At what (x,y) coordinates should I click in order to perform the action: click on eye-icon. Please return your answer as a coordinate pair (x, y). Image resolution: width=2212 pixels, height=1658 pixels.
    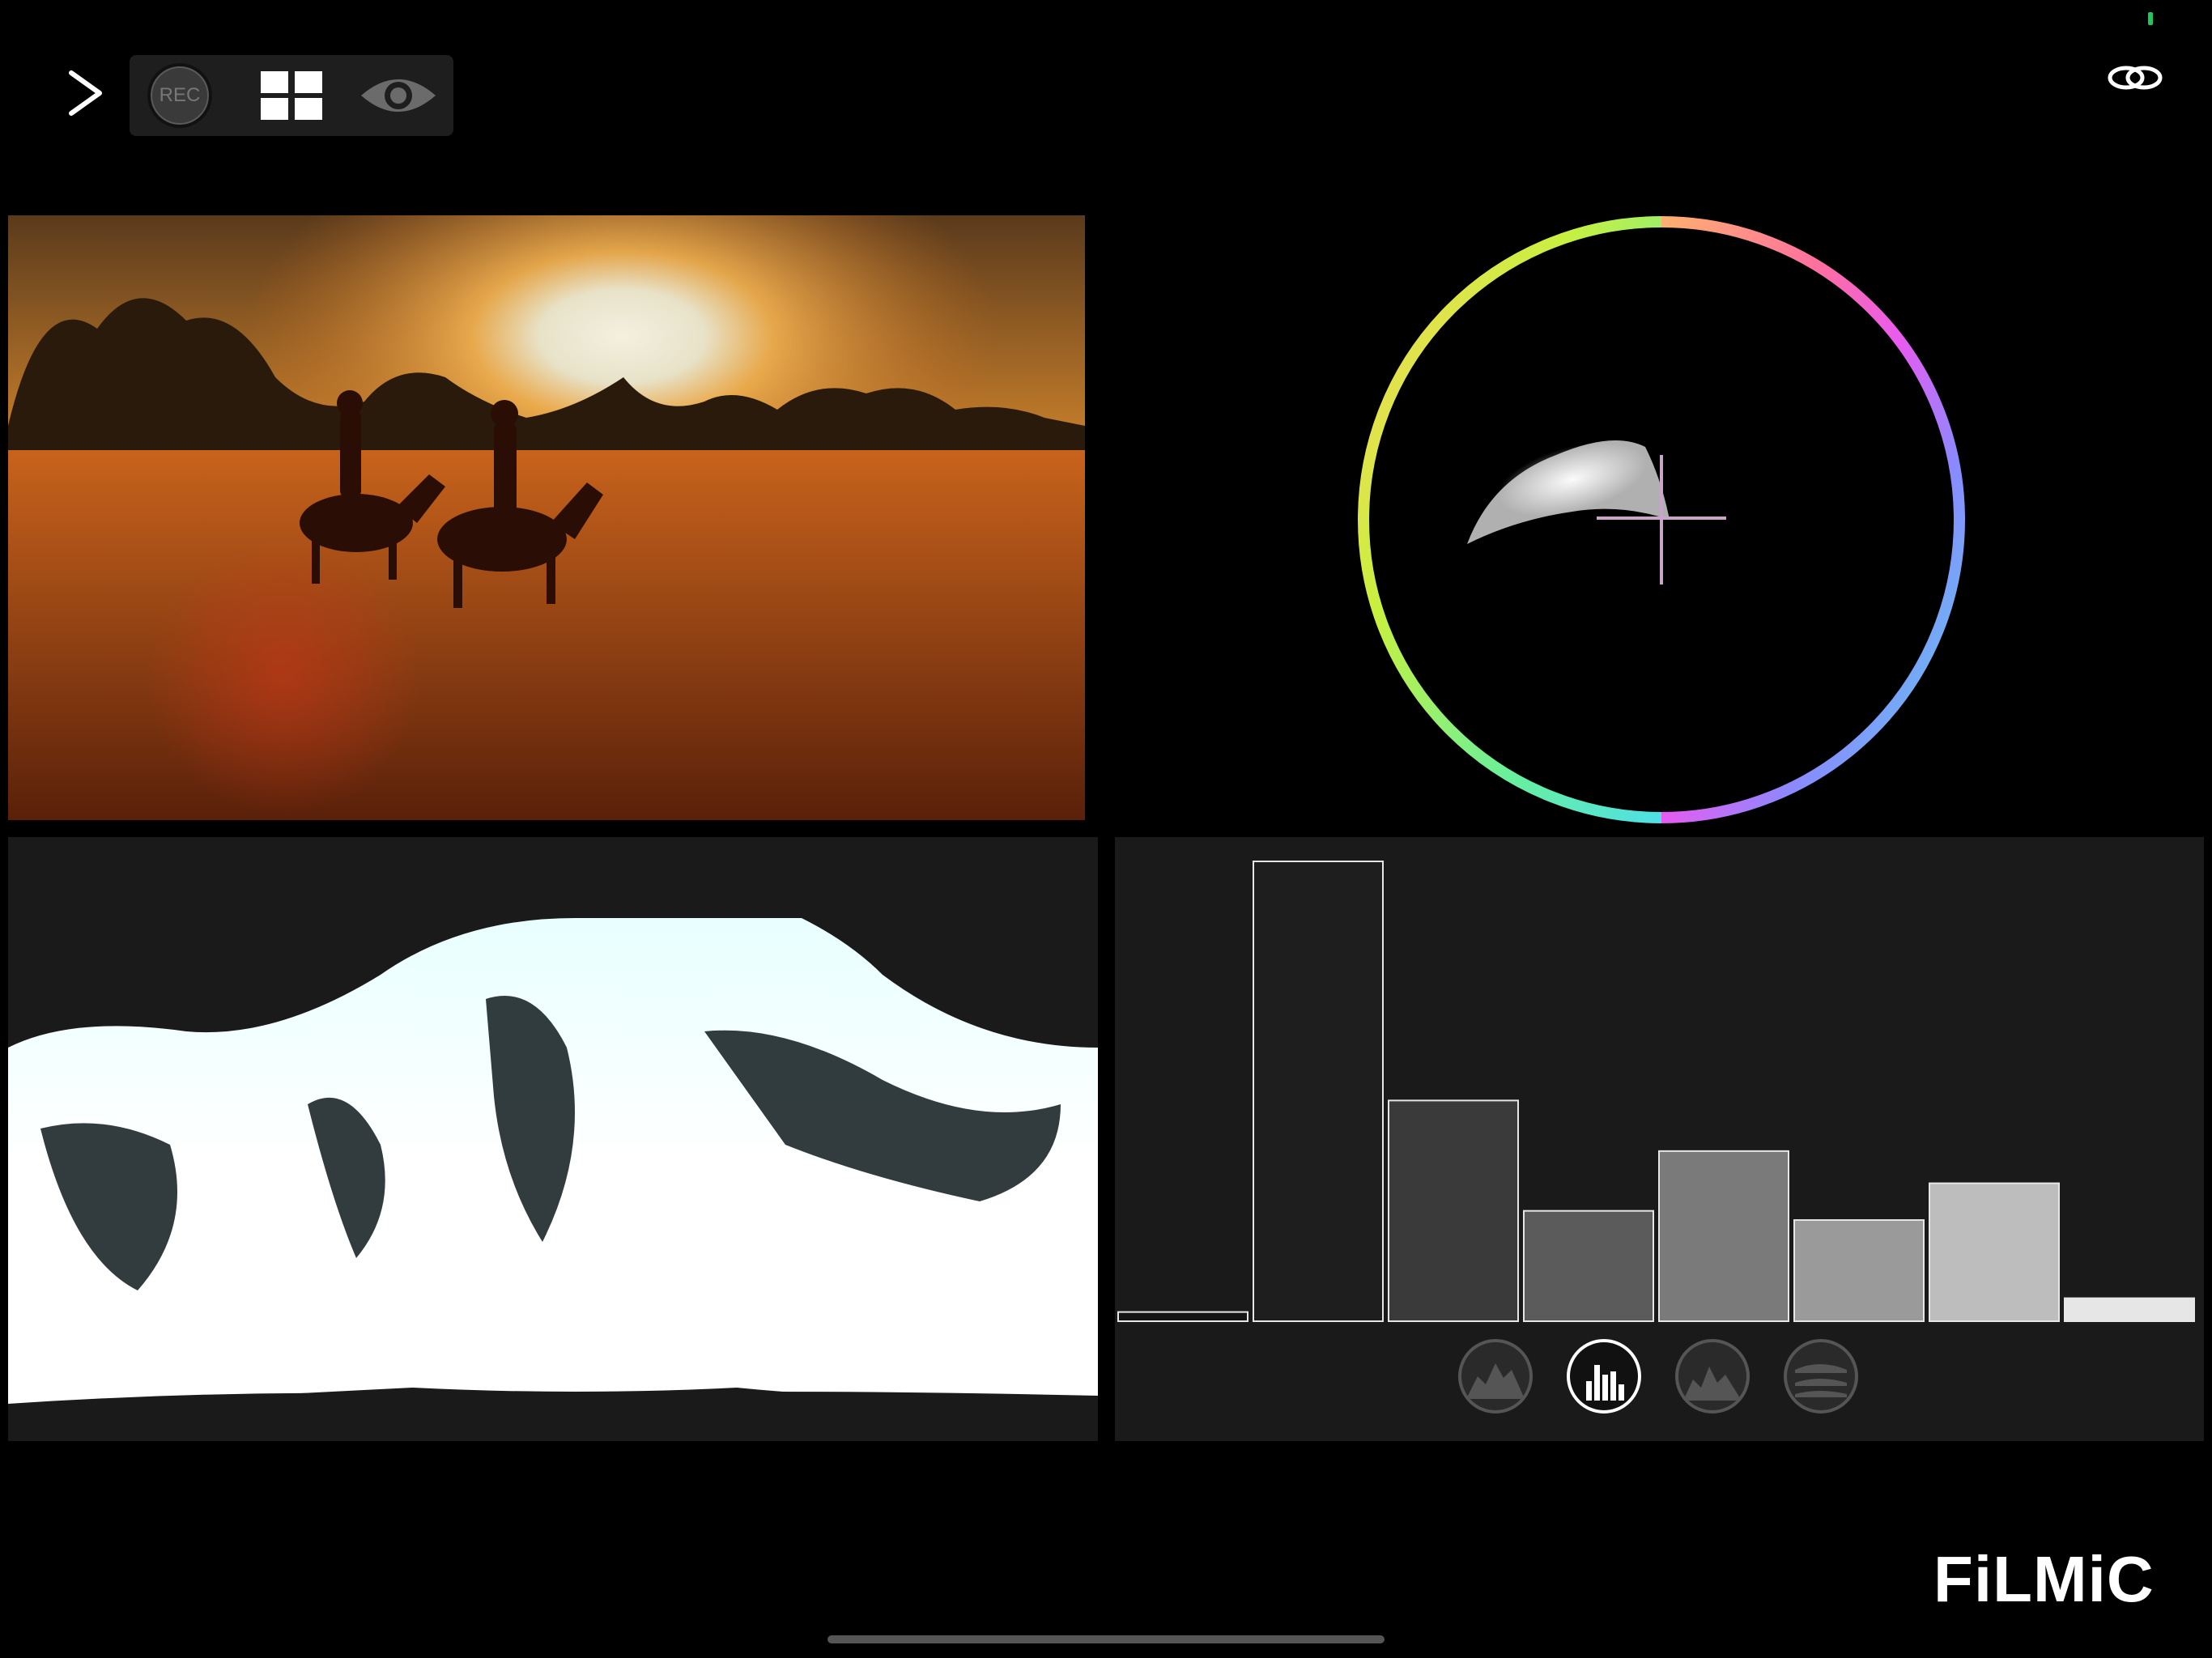
    Looking at the image, I should click on (399, 95).